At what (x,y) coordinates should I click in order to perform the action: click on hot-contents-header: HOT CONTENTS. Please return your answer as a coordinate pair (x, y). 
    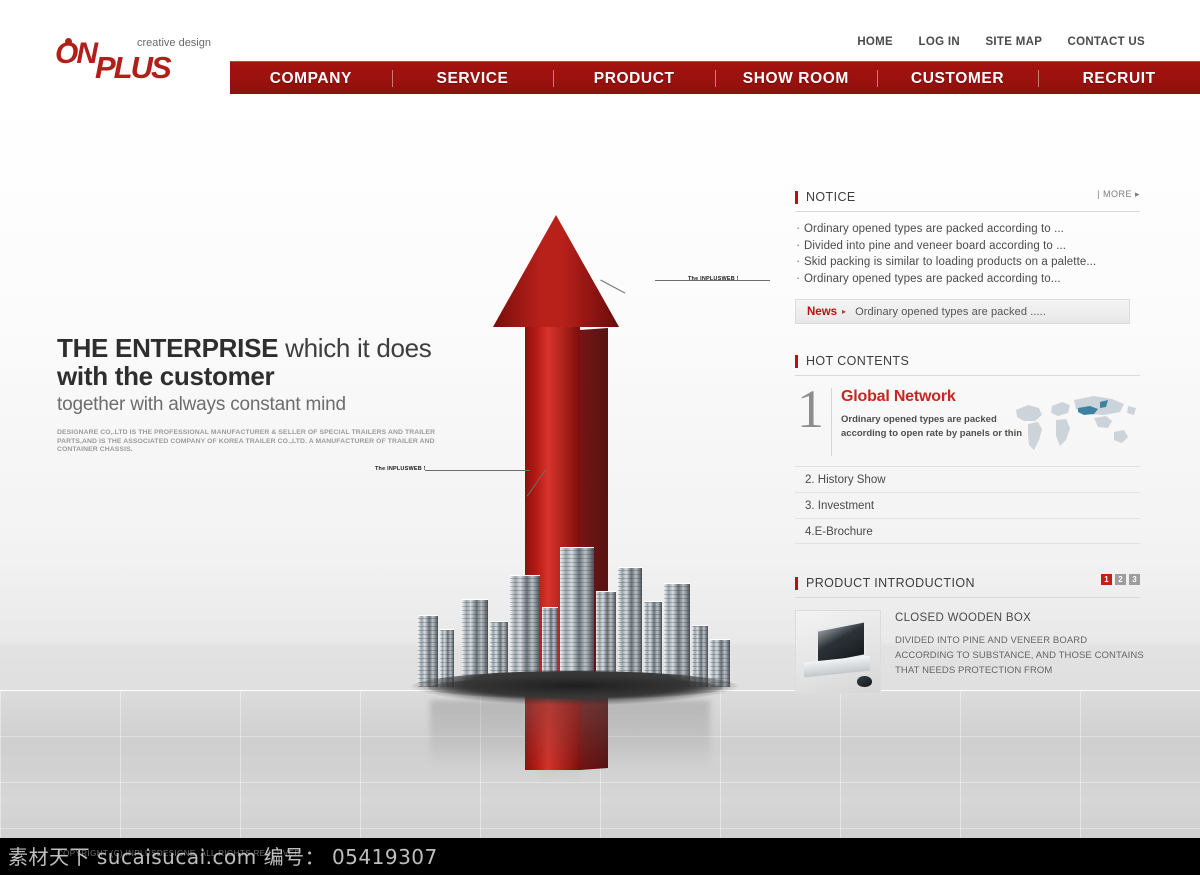
    Looking at the image, I should click on (967, 361).